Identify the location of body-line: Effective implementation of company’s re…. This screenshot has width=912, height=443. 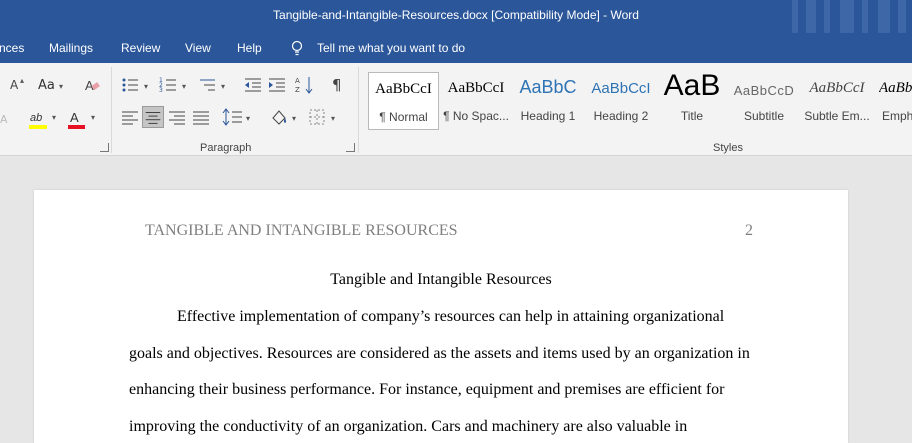
(451, 316).